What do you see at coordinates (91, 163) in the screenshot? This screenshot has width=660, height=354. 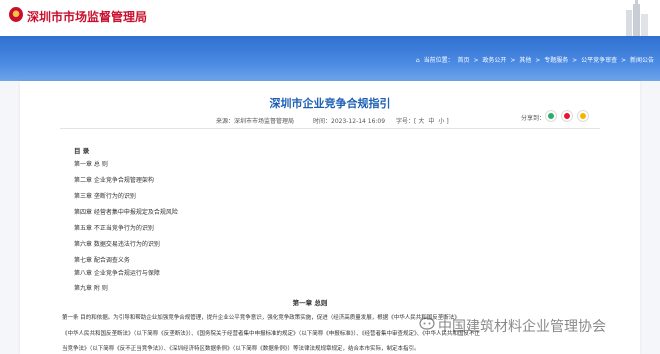 I see `toc-item: 第一章 总 则` at bounding box center [91, 163].